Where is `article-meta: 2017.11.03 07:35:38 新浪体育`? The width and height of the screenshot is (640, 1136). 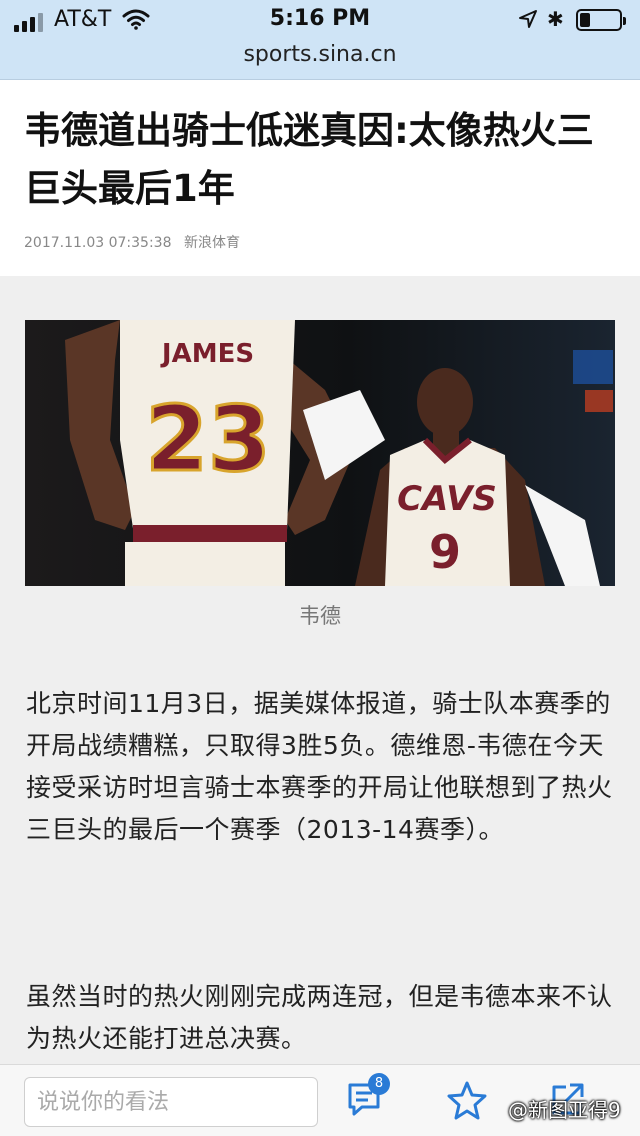 article-meta: 2017.11.03 07:35:38 新浪体育 is located at coordinates (132, 242).